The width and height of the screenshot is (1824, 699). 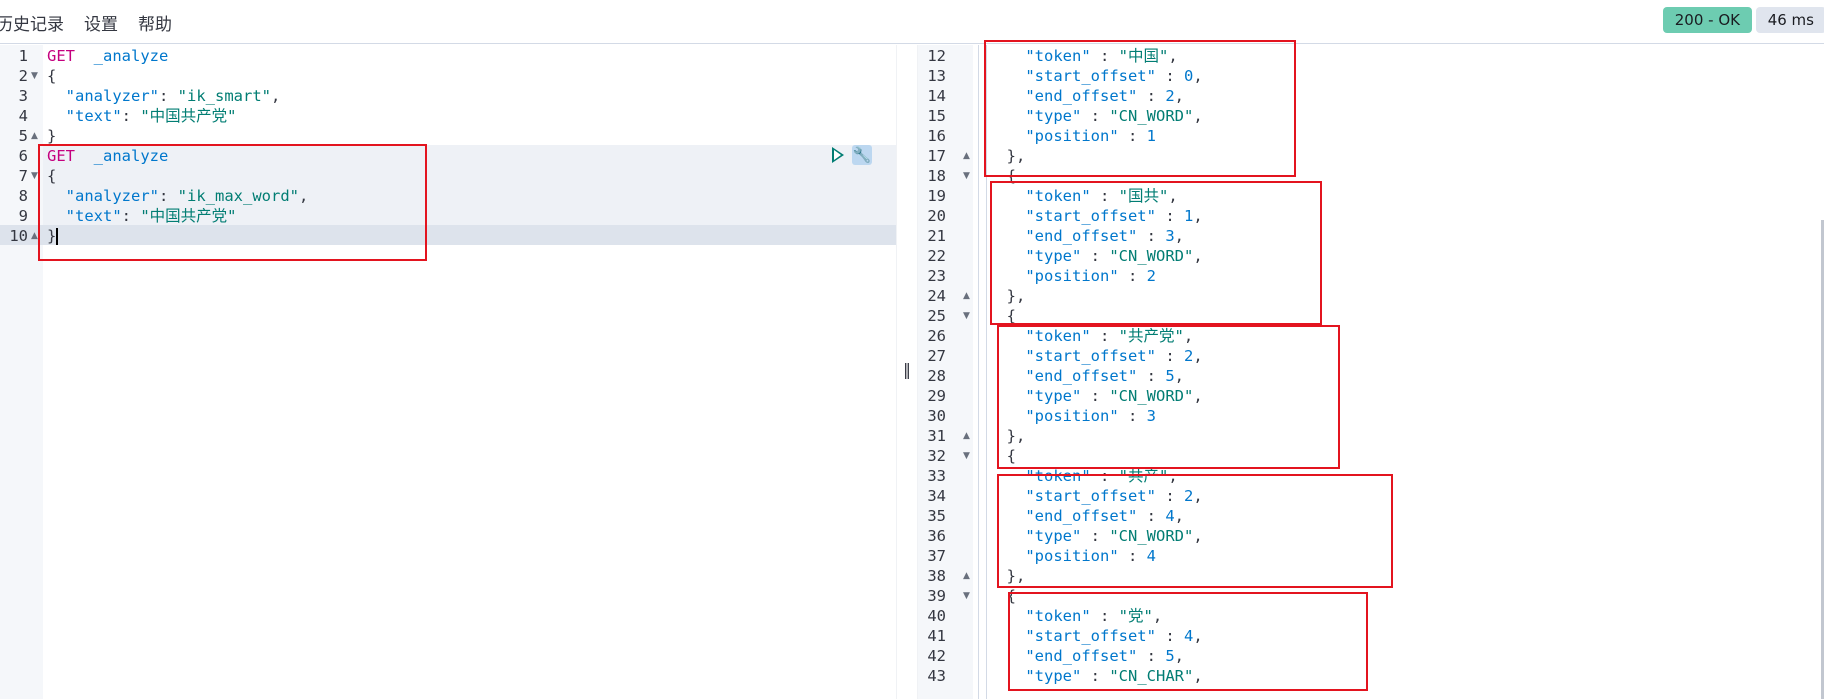 I want to click on line-number: 29, so click(x=936, y=396).